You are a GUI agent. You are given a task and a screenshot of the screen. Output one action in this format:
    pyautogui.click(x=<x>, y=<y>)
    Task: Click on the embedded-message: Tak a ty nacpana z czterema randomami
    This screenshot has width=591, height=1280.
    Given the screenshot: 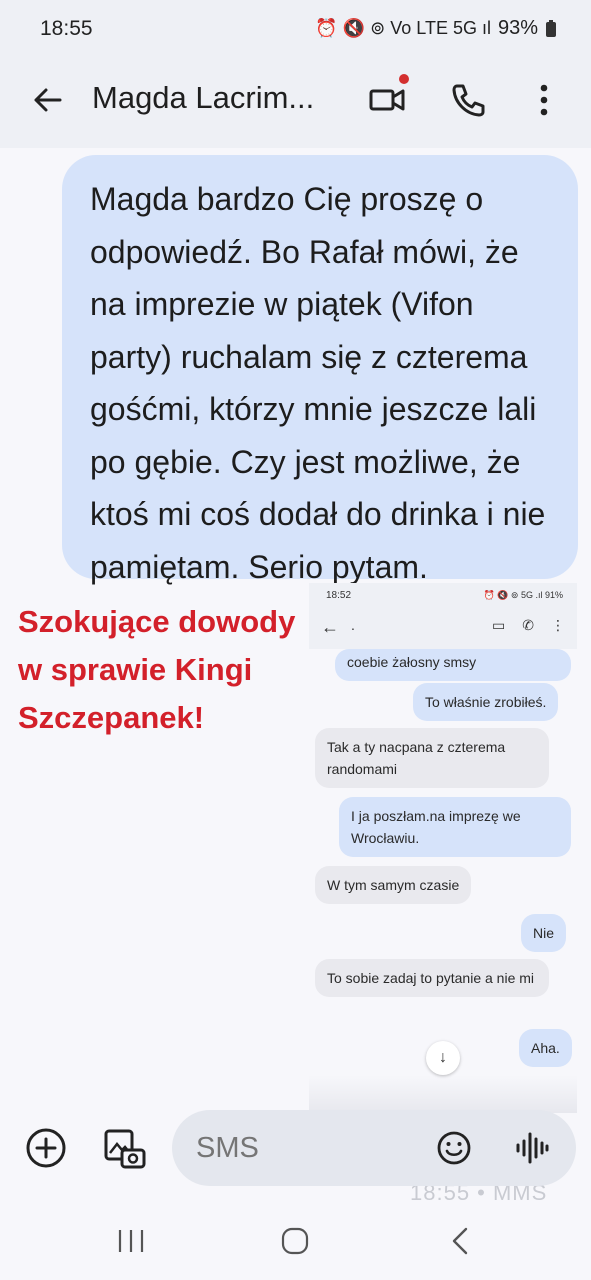 What is the action you would take?
    pyautogui.click(x=432, y=758)
    